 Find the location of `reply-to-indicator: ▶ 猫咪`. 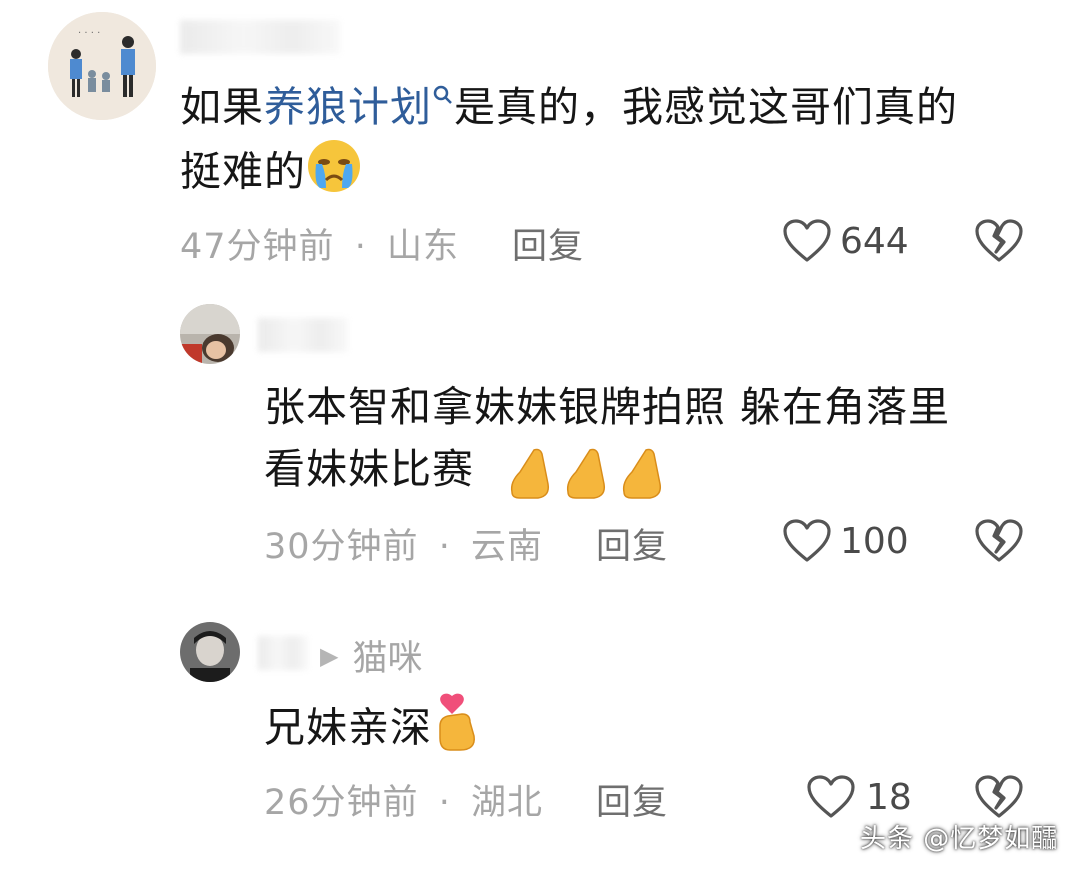

reply-to-indicator: ▶ 猫咪 is located at coordinates (371, 655).